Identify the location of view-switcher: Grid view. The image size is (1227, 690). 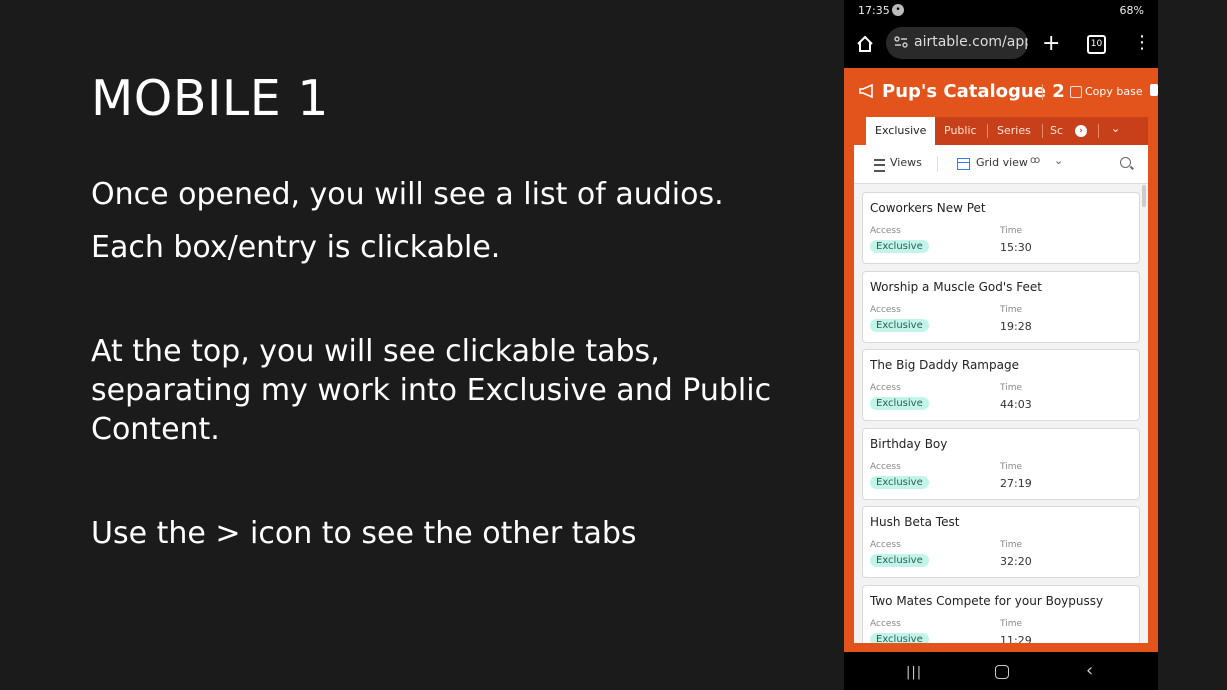
(1002, 162).